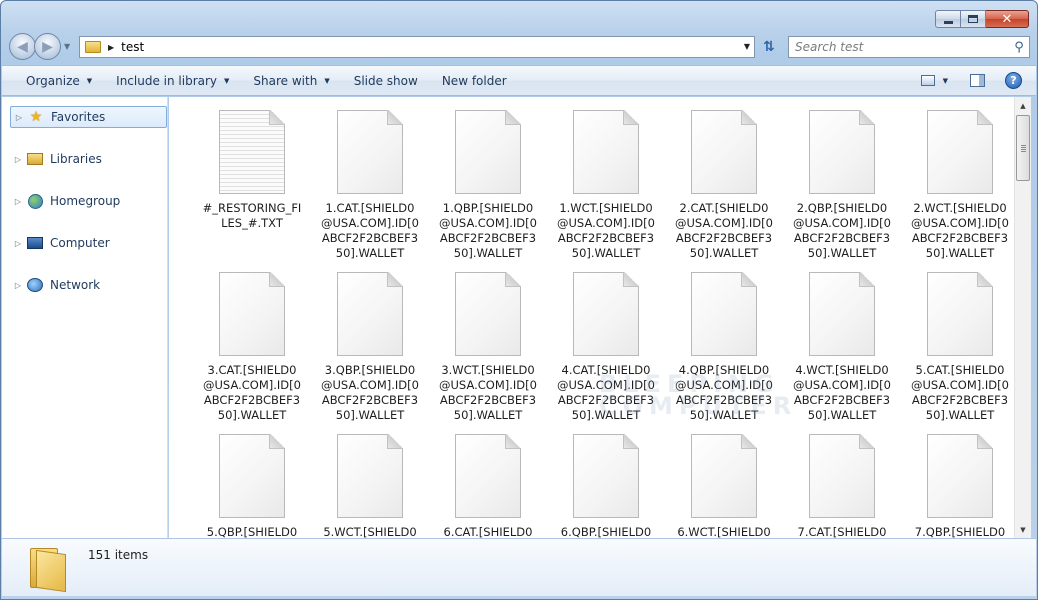 The width and height of the screenshot is (1038, 600). I want to click on nav-item-network: ▷ Network, so click(88, 285).